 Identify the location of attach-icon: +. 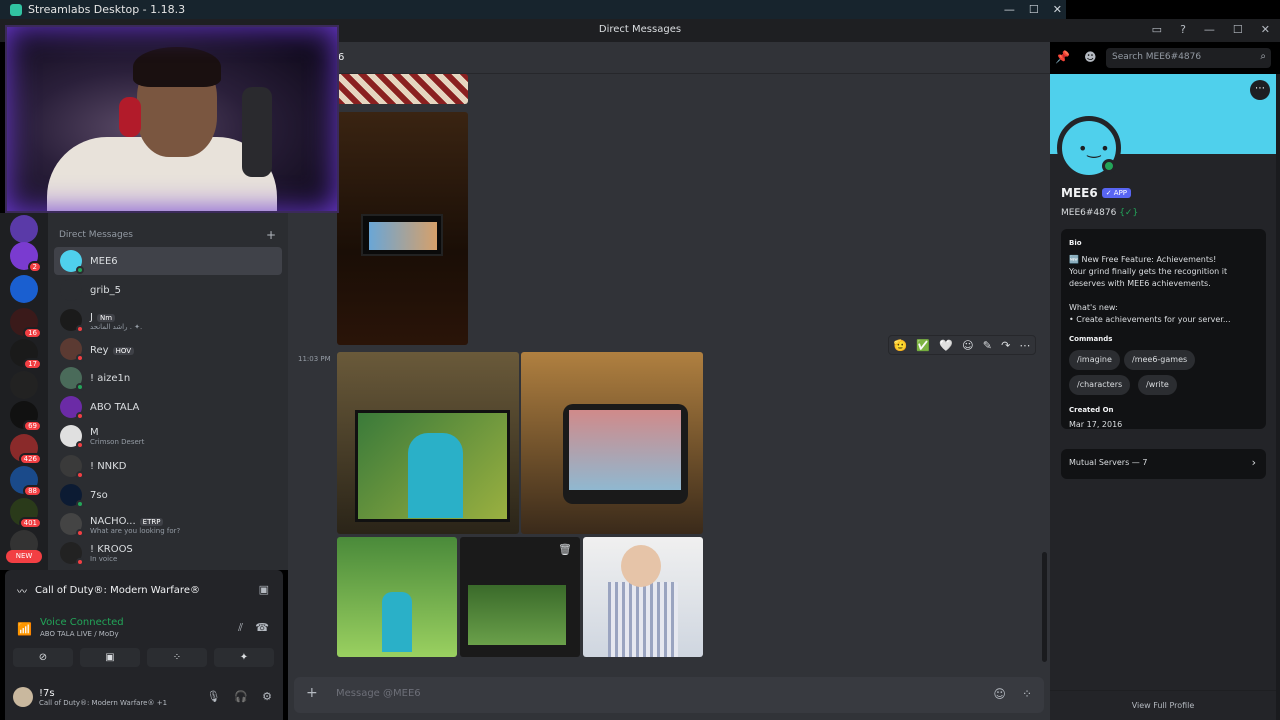
(312, 693).